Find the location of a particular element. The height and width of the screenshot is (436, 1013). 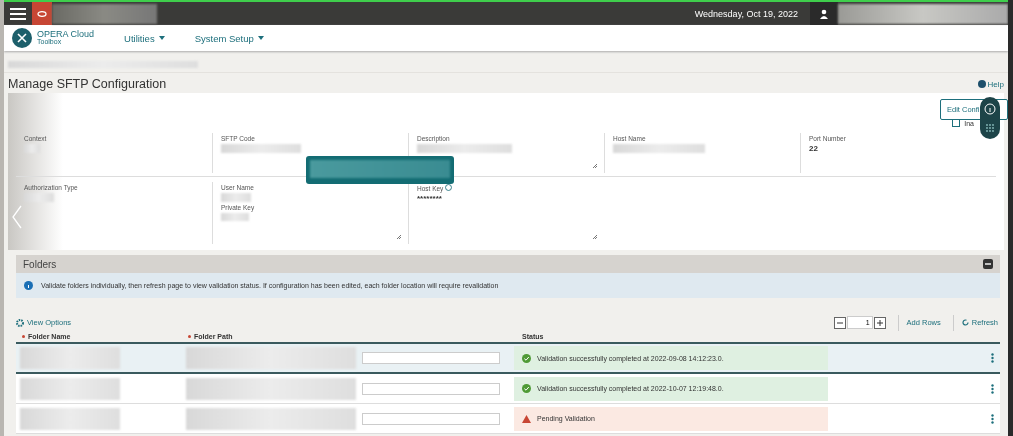

increment-button is located at coordinates (879, 322).